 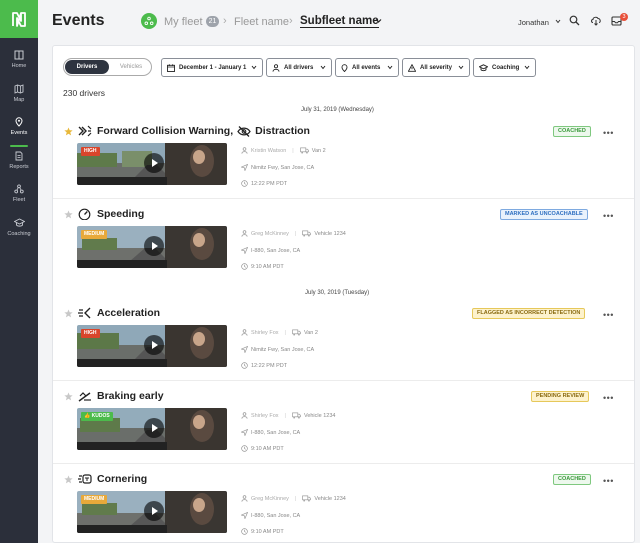 I want to click on star-filled-icon, so click(x=68, y=131).